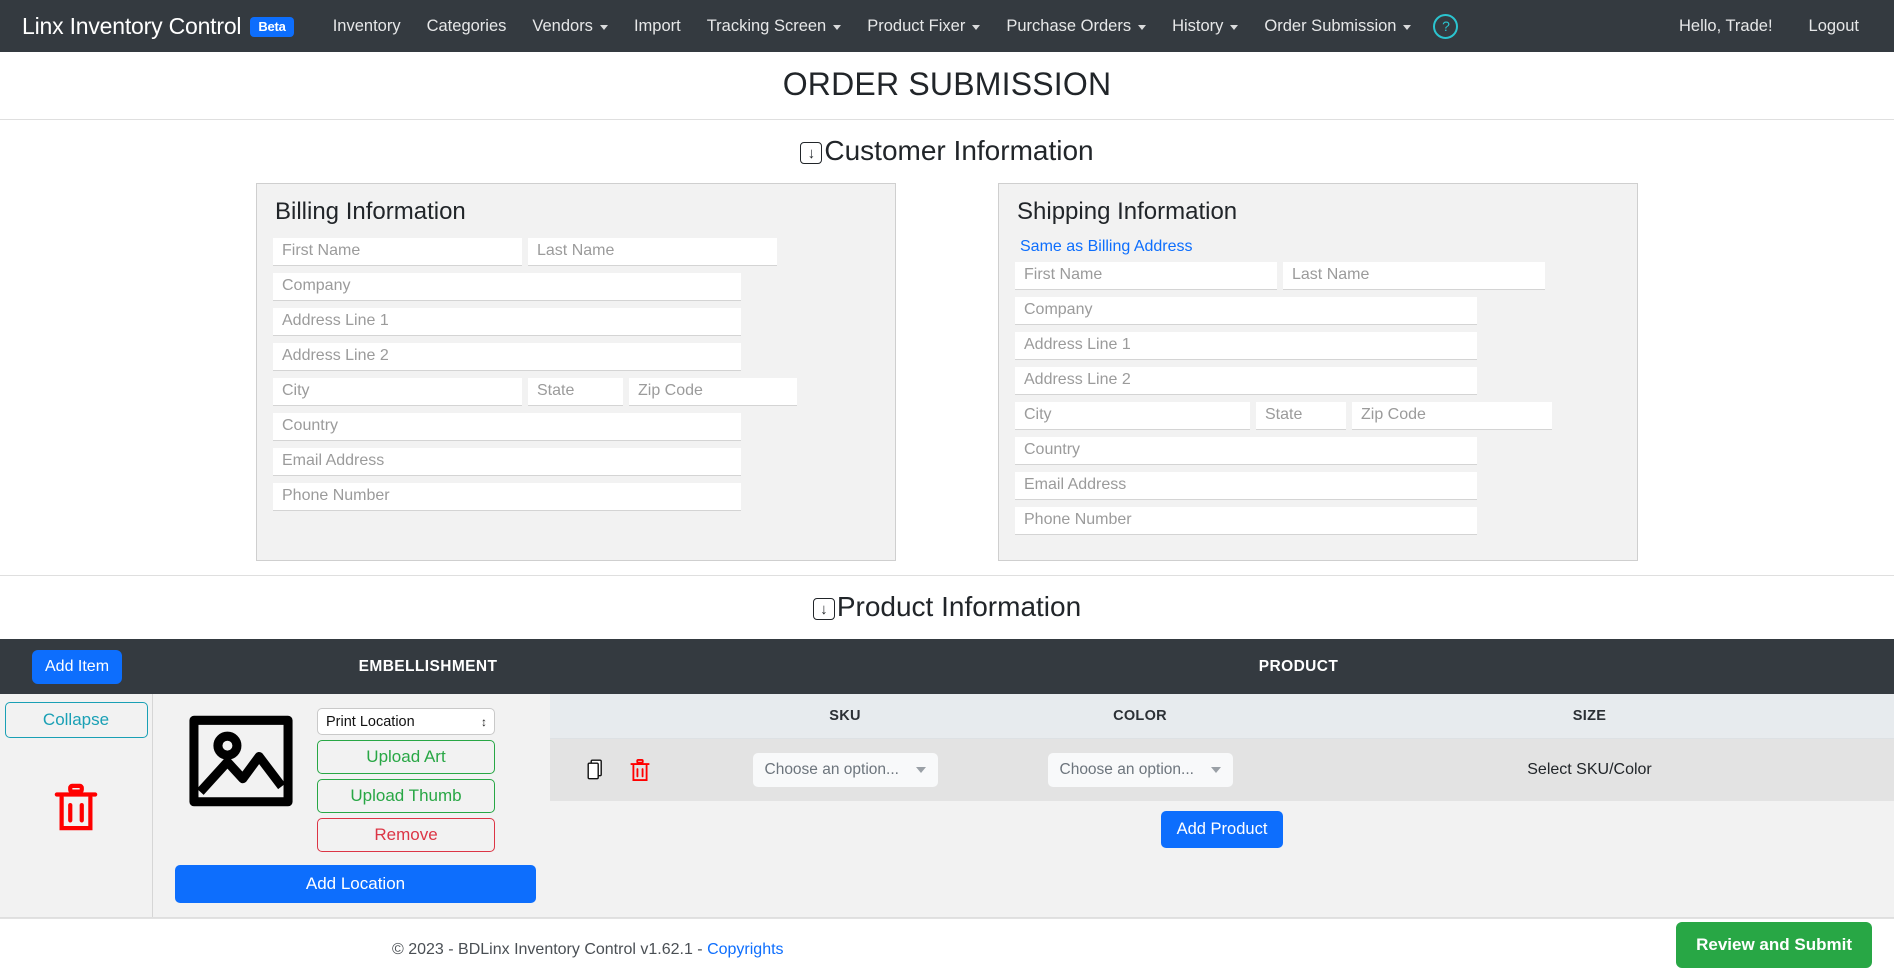  Describe the element at coordinates (1774, 945) in the screenshot. I see `review-and-submit-button: Review and Submit` at that location.